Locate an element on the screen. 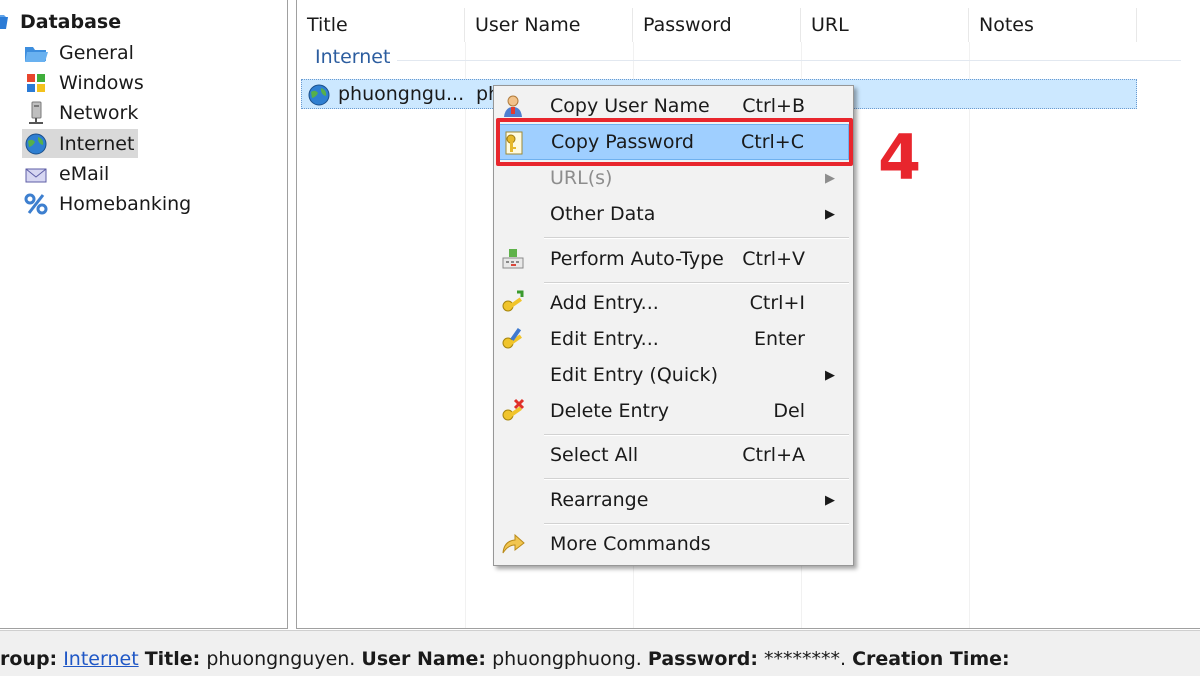 This screenshot has width=1200, height=676. status-group-label: roup: is located at coordinates (29, 659).